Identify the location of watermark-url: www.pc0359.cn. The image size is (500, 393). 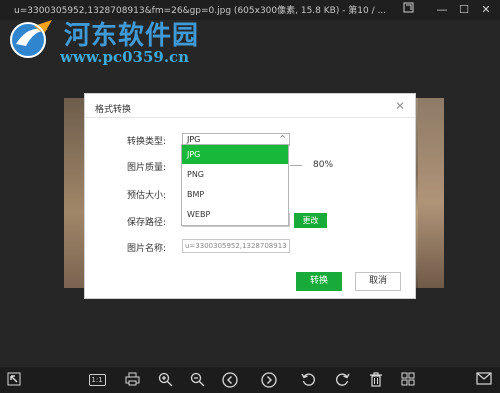
(125, 57).